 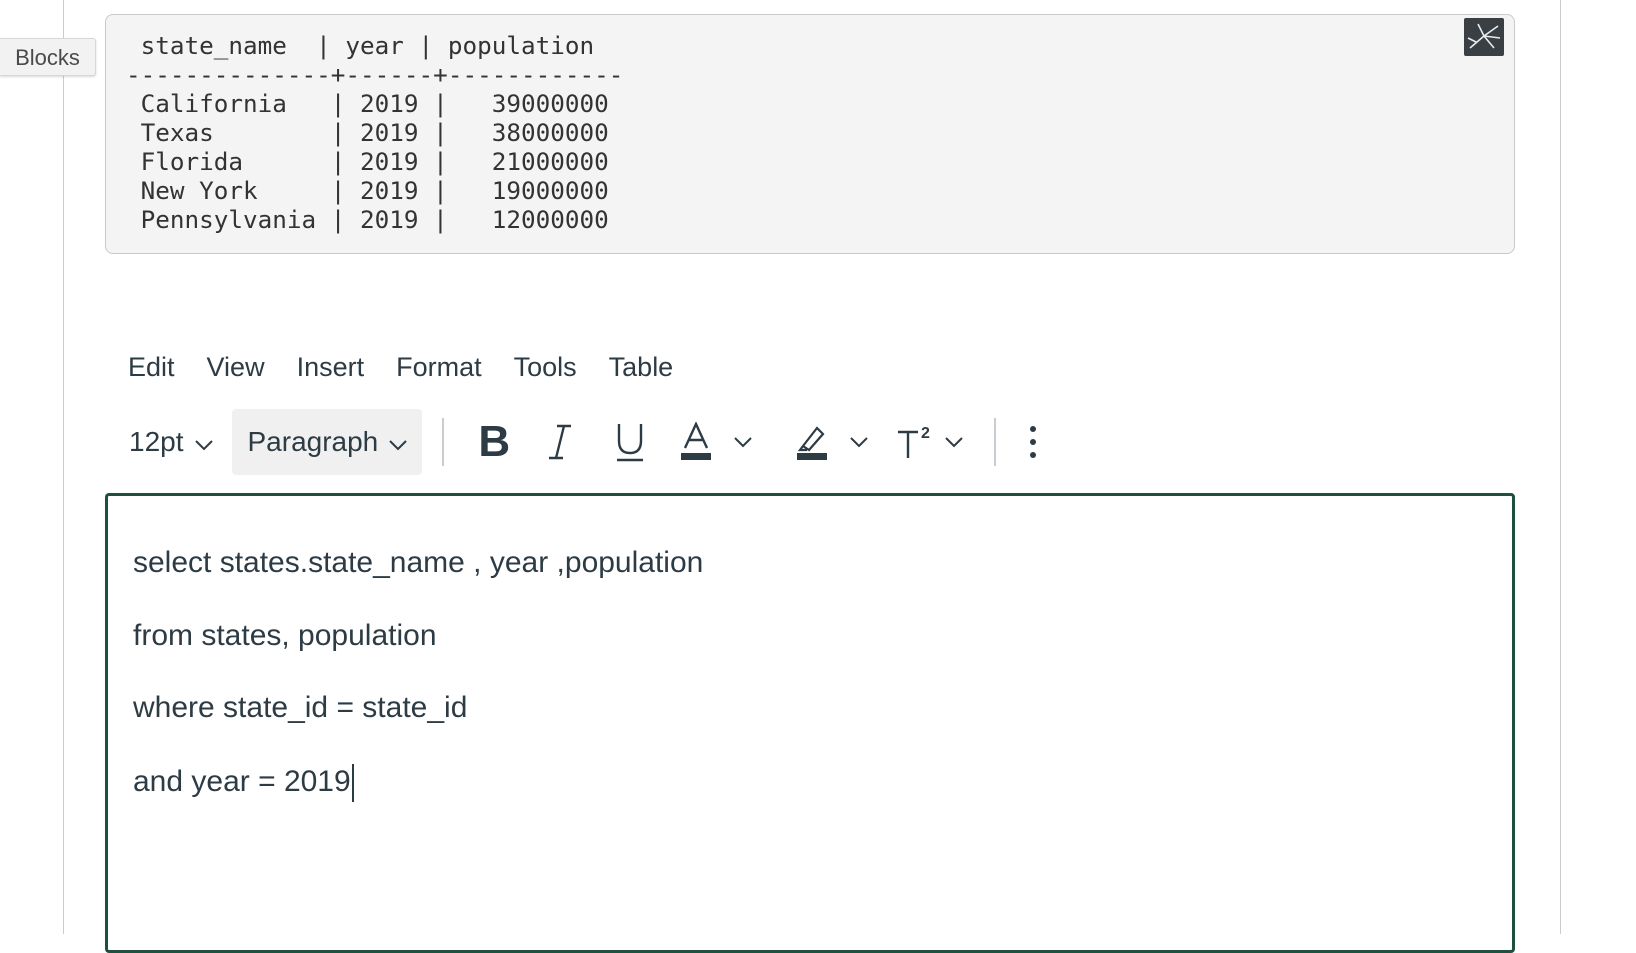 What do you see at coordinates (63, 467) in the screenshot?
I see `page-left-border` at bounding box center [63, 467].